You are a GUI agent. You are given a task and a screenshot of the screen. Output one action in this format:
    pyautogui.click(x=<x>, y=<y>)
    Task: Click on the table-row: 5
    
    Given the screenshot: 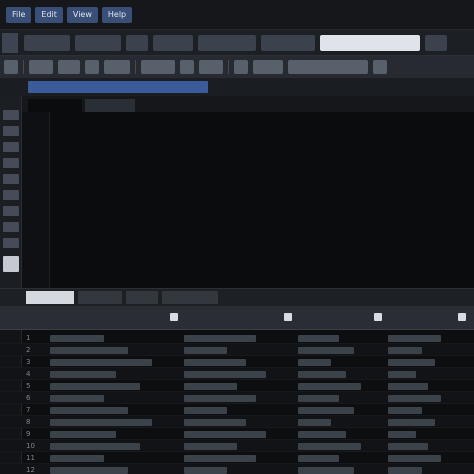 What is the action you would take?
    pyautogui.click(x=237, y=386)
    